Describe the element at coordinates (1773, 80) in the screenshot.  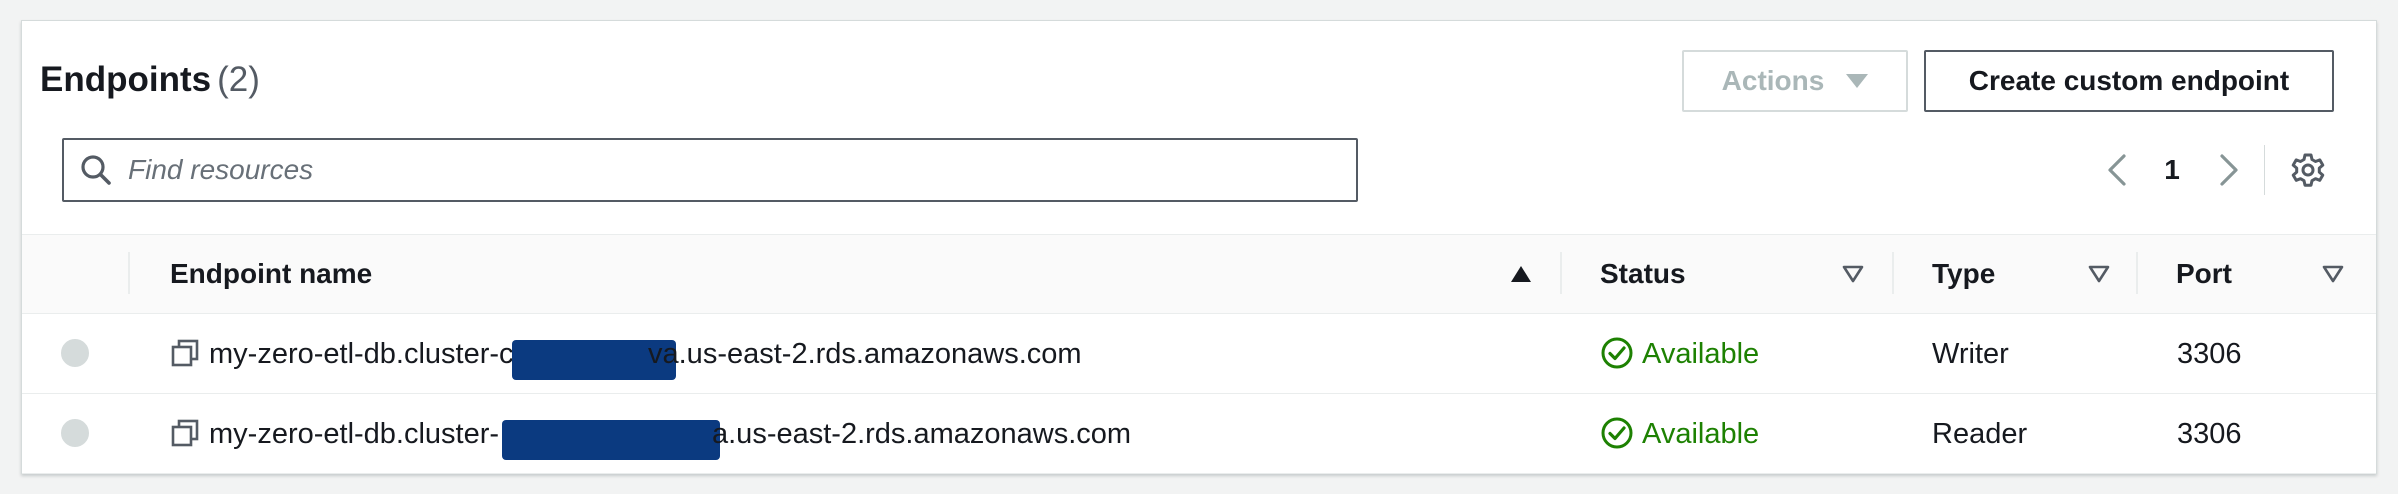
I see `actions-label: Actions` at that location.